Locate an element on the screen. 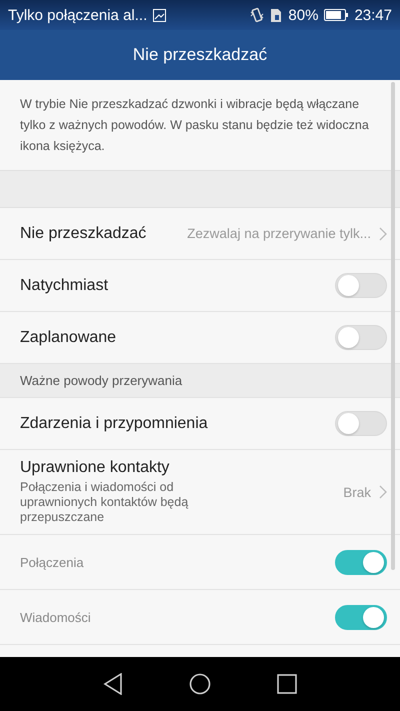  row-description: Połączenia i wiadomości od uprawnionych kontaktów będą przepuszczane is located at coordinates (105, 502).